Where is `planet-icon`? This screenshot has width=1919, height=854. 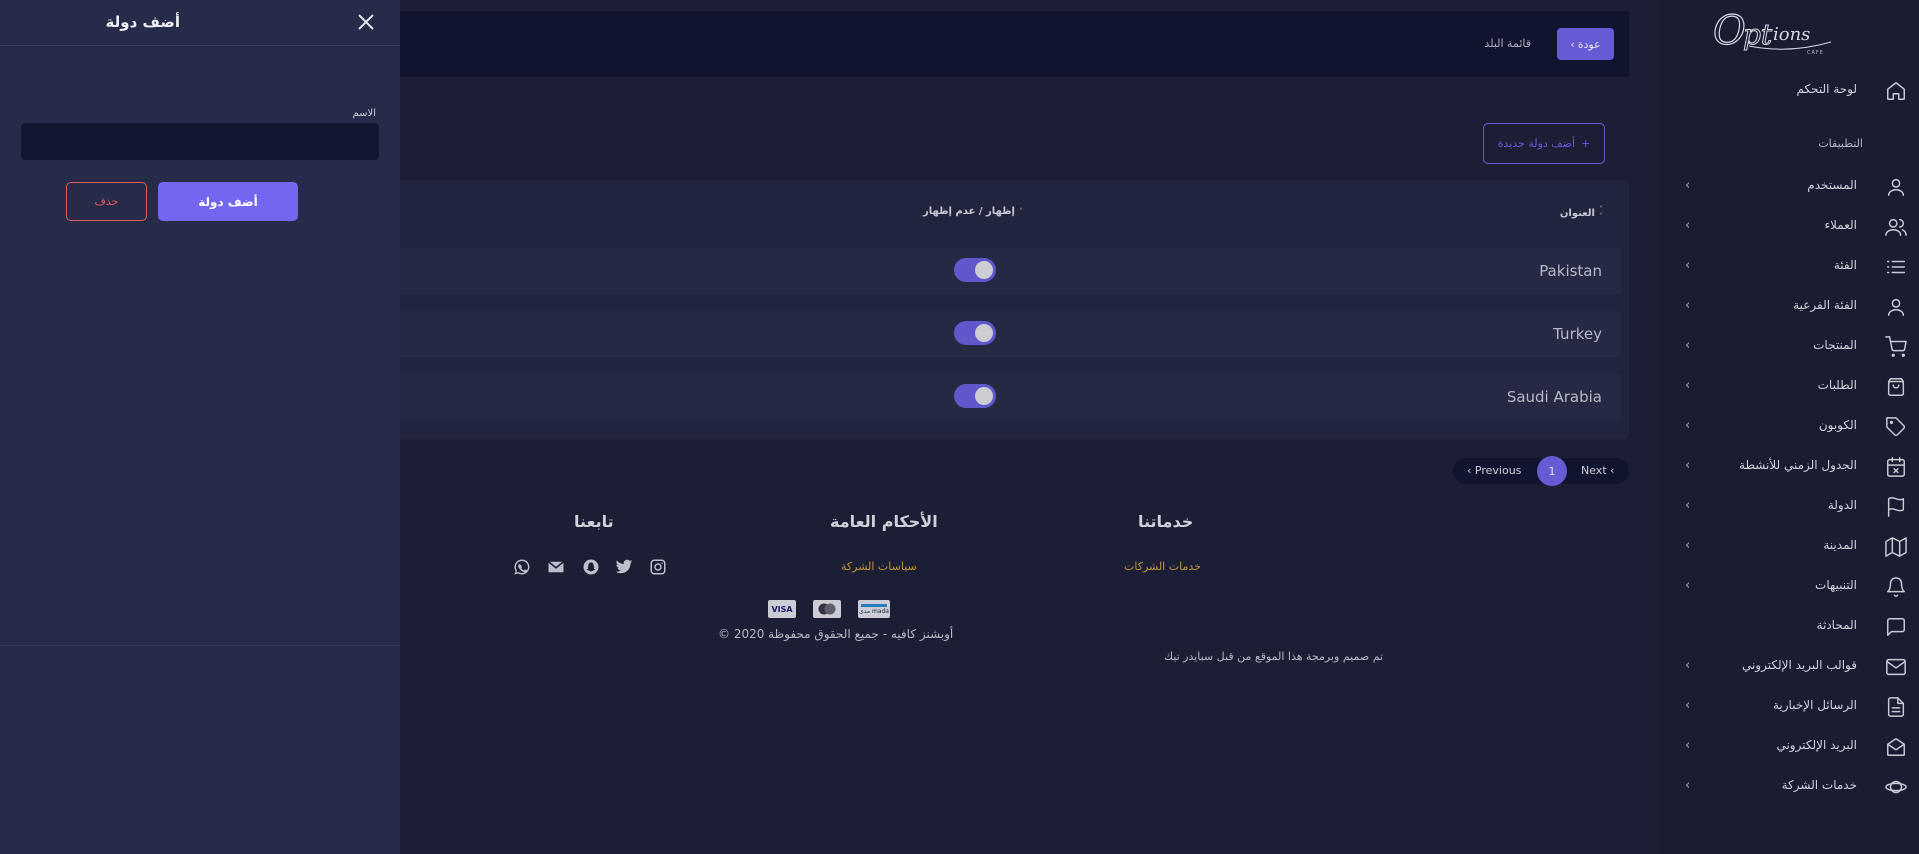 planet-icon is located at coordinates (1896, 787).